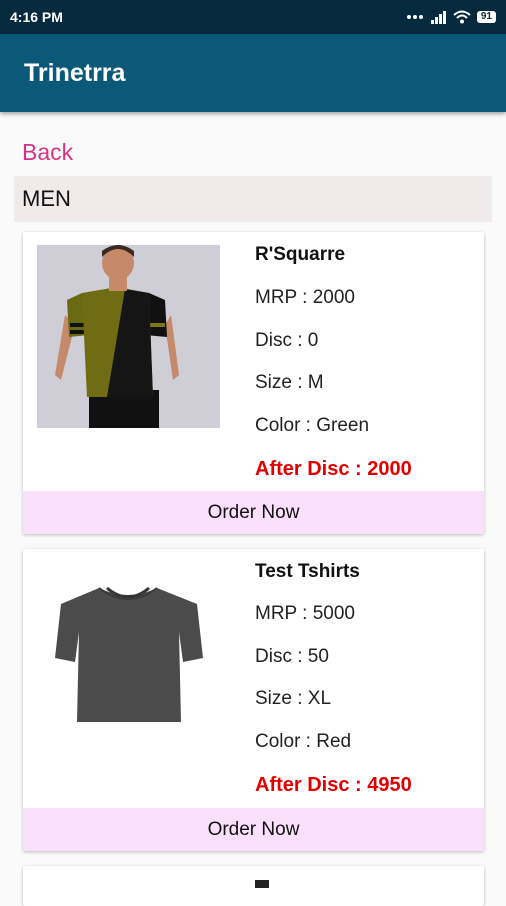  What do you see at coordinates (253, 199) in the screenshot?
I see `category-header: MEN` at bounding box center [253, 199].